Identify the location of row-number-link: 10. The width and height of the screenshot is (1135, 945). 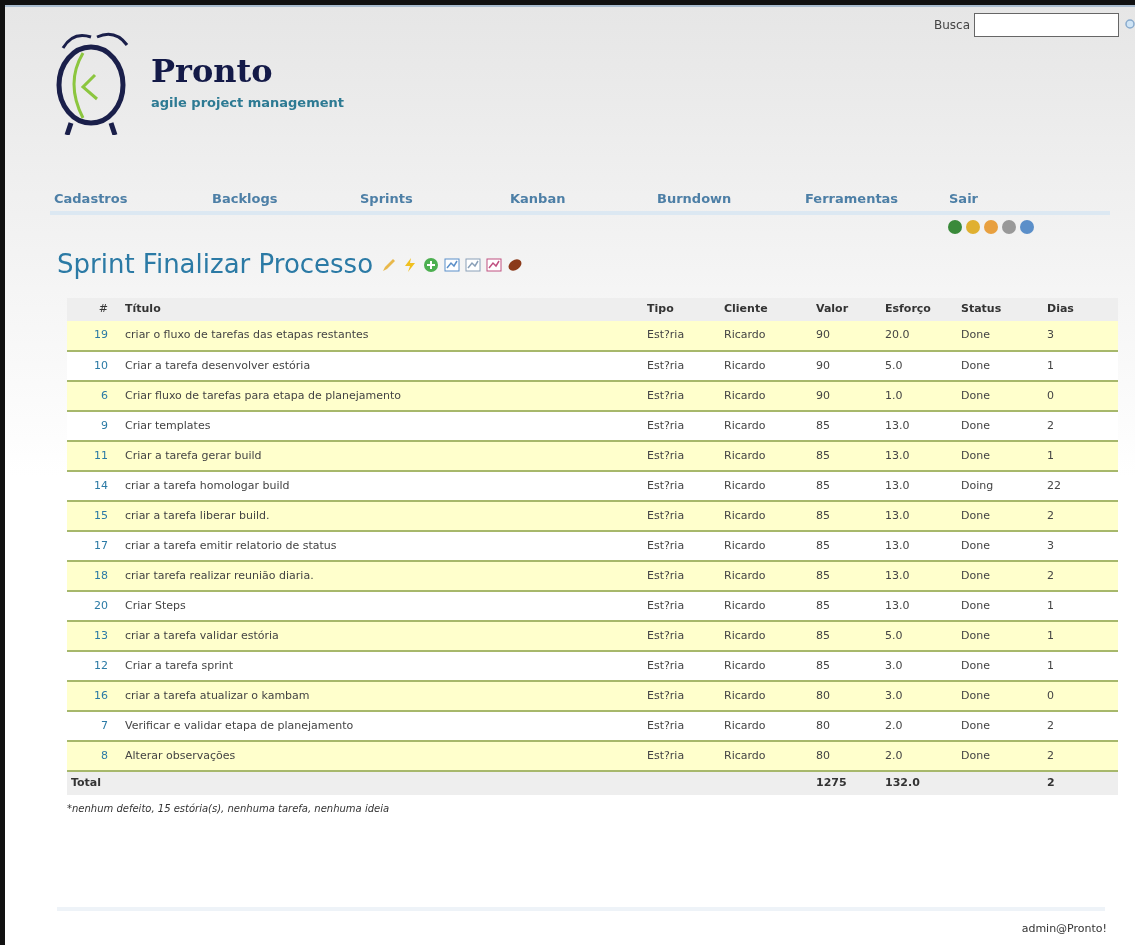
(94, 366).